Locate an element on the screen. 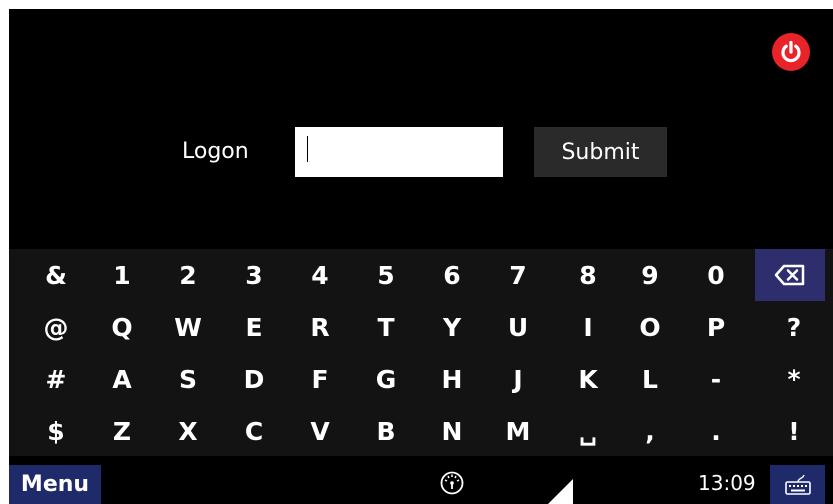 The height and width of the screenshot is (504, 833). key: X is located at coordinates (188, 431).